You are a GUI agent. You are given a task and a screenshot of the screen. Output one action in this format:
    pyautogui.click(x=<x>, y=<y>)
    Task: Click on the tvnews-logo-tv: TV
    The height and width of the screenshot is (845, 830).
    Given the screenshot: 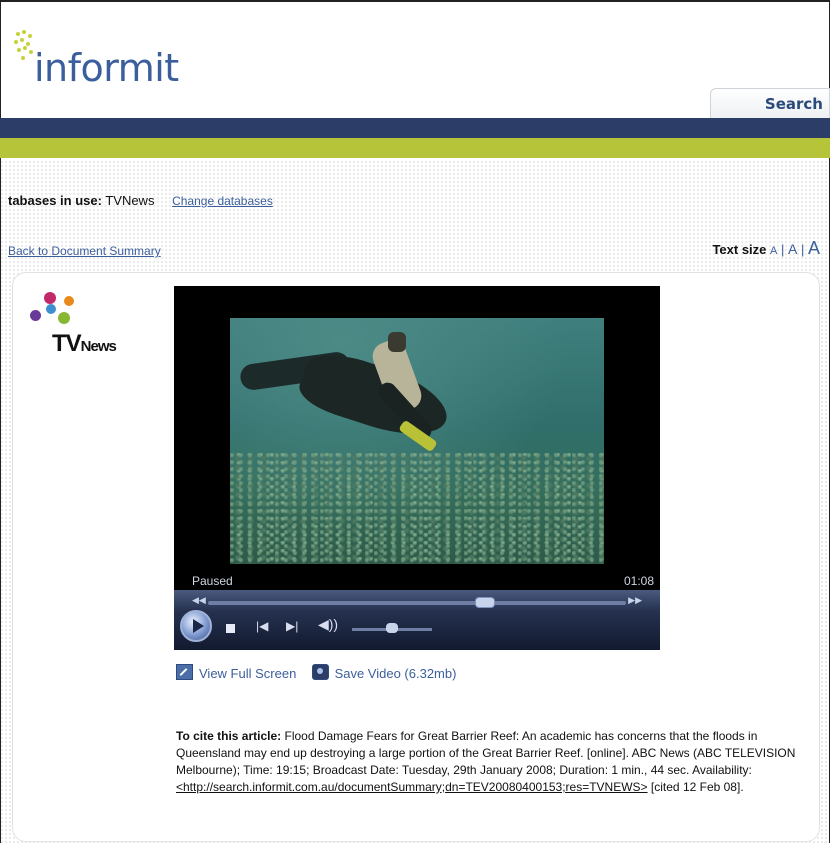 What is the action you would take?
    pyautogui.click(x=67, y=343)
    